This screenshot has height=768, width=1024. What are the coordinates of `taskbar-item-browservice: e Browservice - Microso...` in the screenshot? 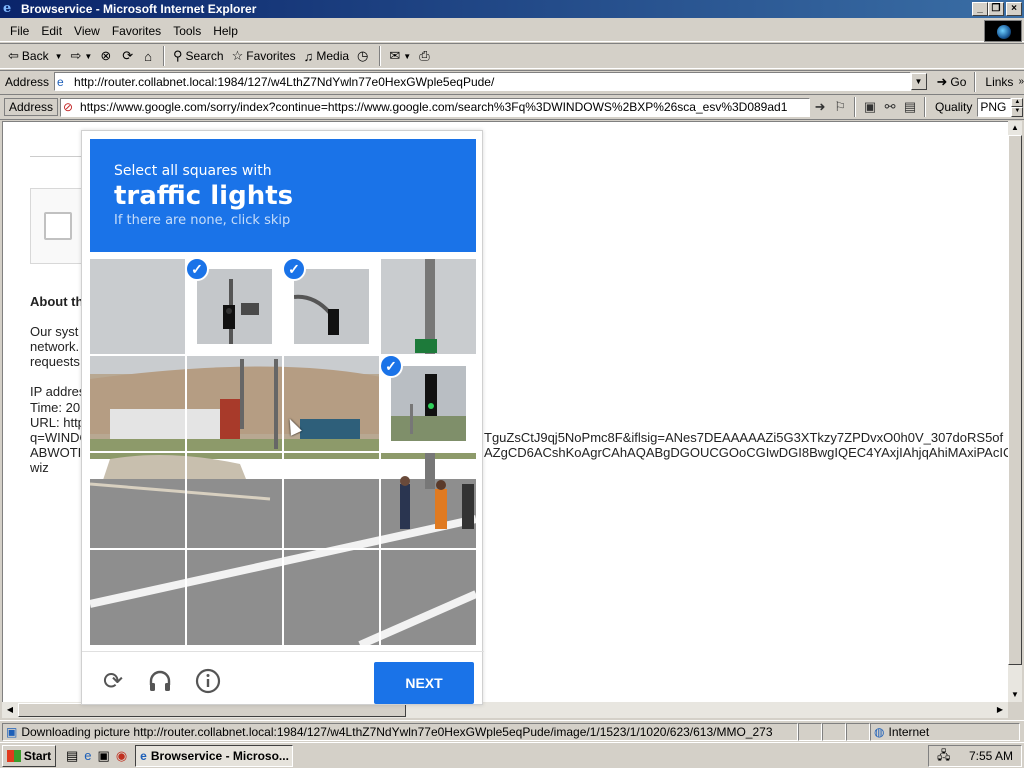 It's located at (214, 755).